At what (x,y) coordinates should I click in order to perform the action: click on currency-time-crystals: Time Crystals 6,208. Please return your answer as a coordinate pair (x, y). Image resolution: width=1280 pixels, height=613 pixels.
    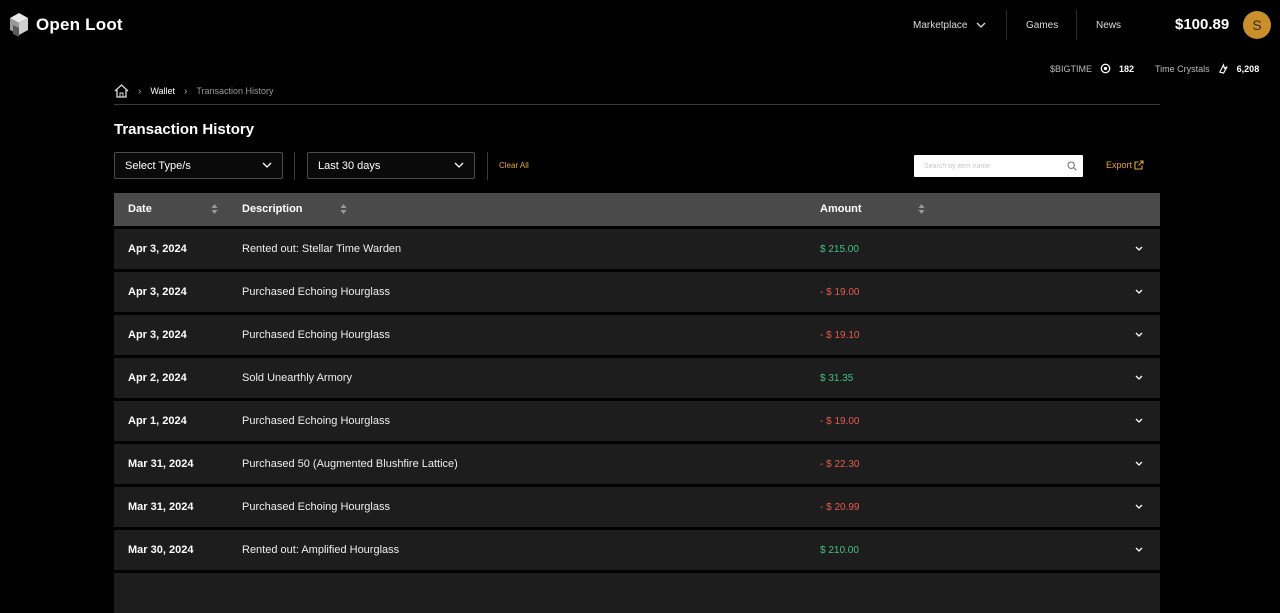
    Looking at the image, I should click on (1207, 68).